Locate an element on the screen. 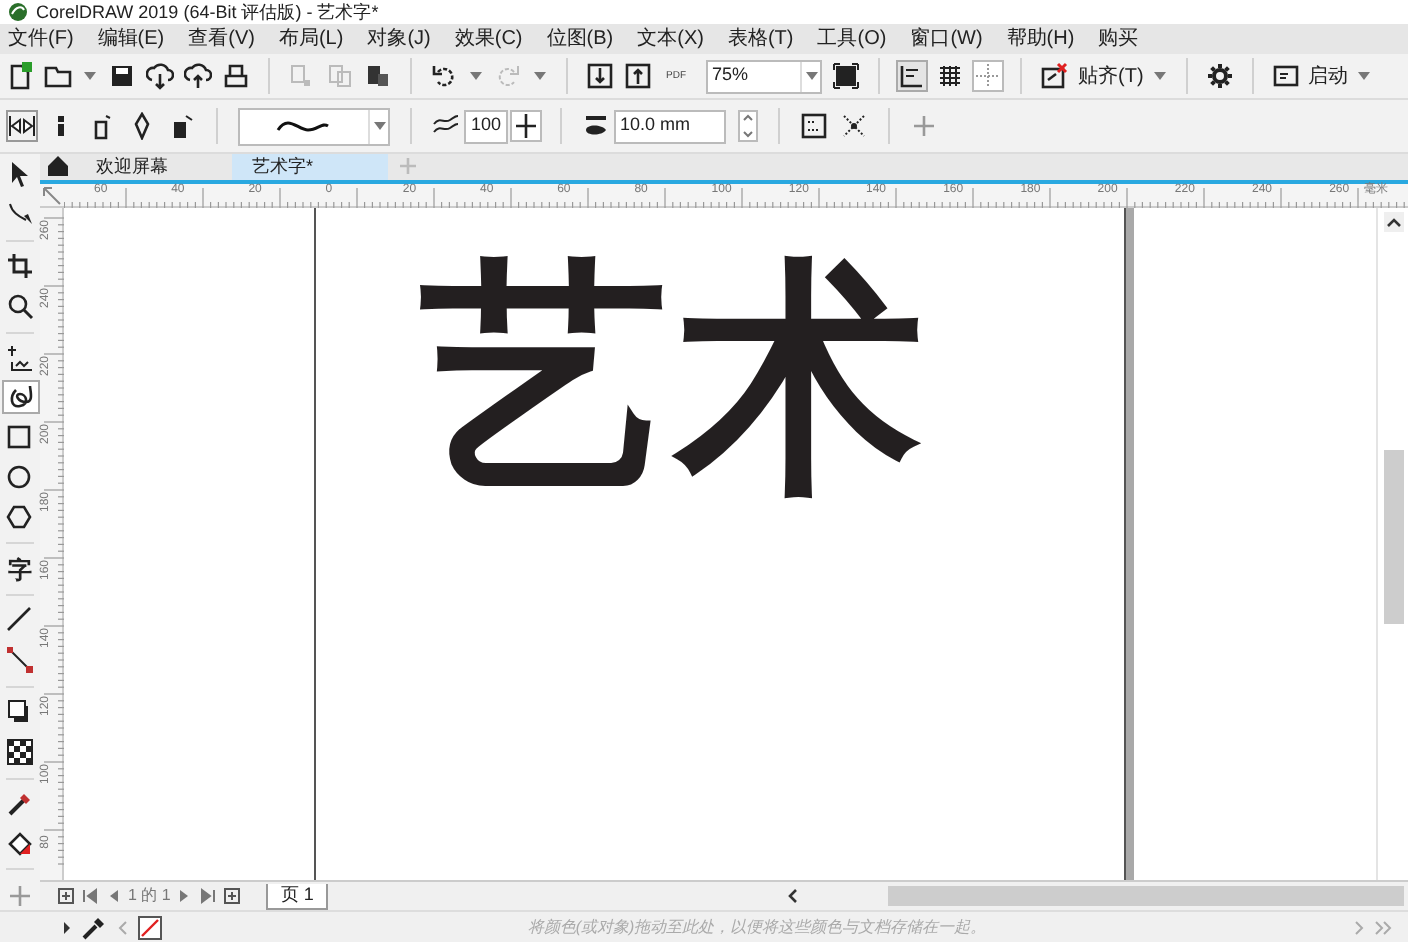  print-icon is located at coordinates (236, 76).